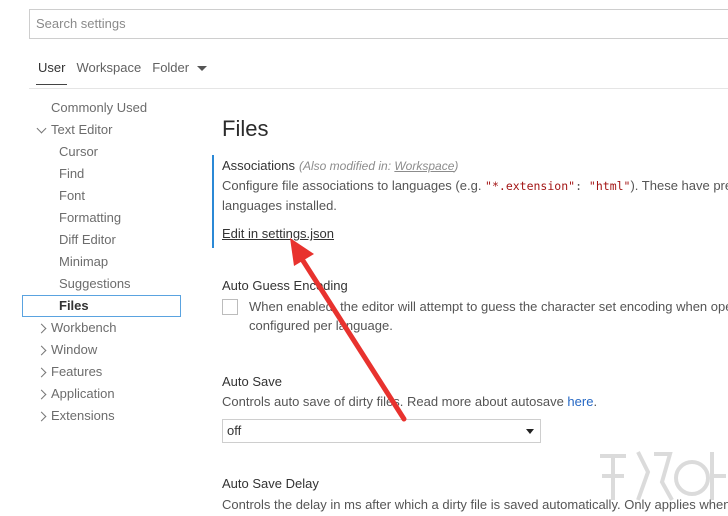 Image resolution: width=728 pixels, height=516 pixels. I want to click on toc-label: Formatting, so click(90, 217).